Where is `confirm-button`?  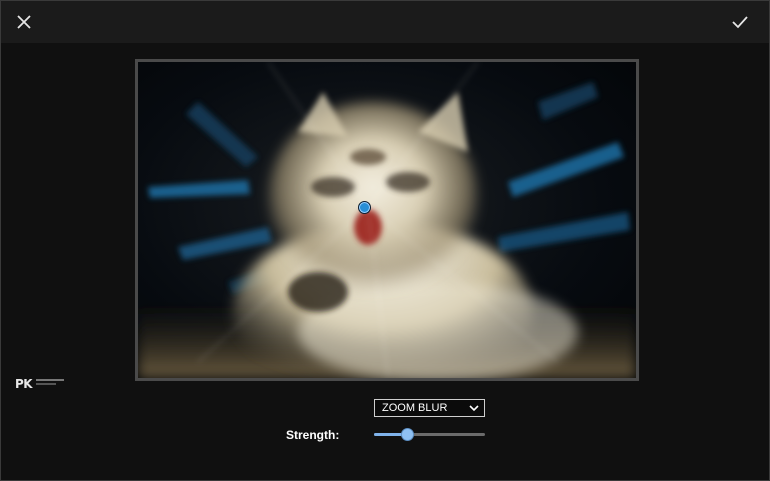 confirm-button is located at coordinates (740, 22).